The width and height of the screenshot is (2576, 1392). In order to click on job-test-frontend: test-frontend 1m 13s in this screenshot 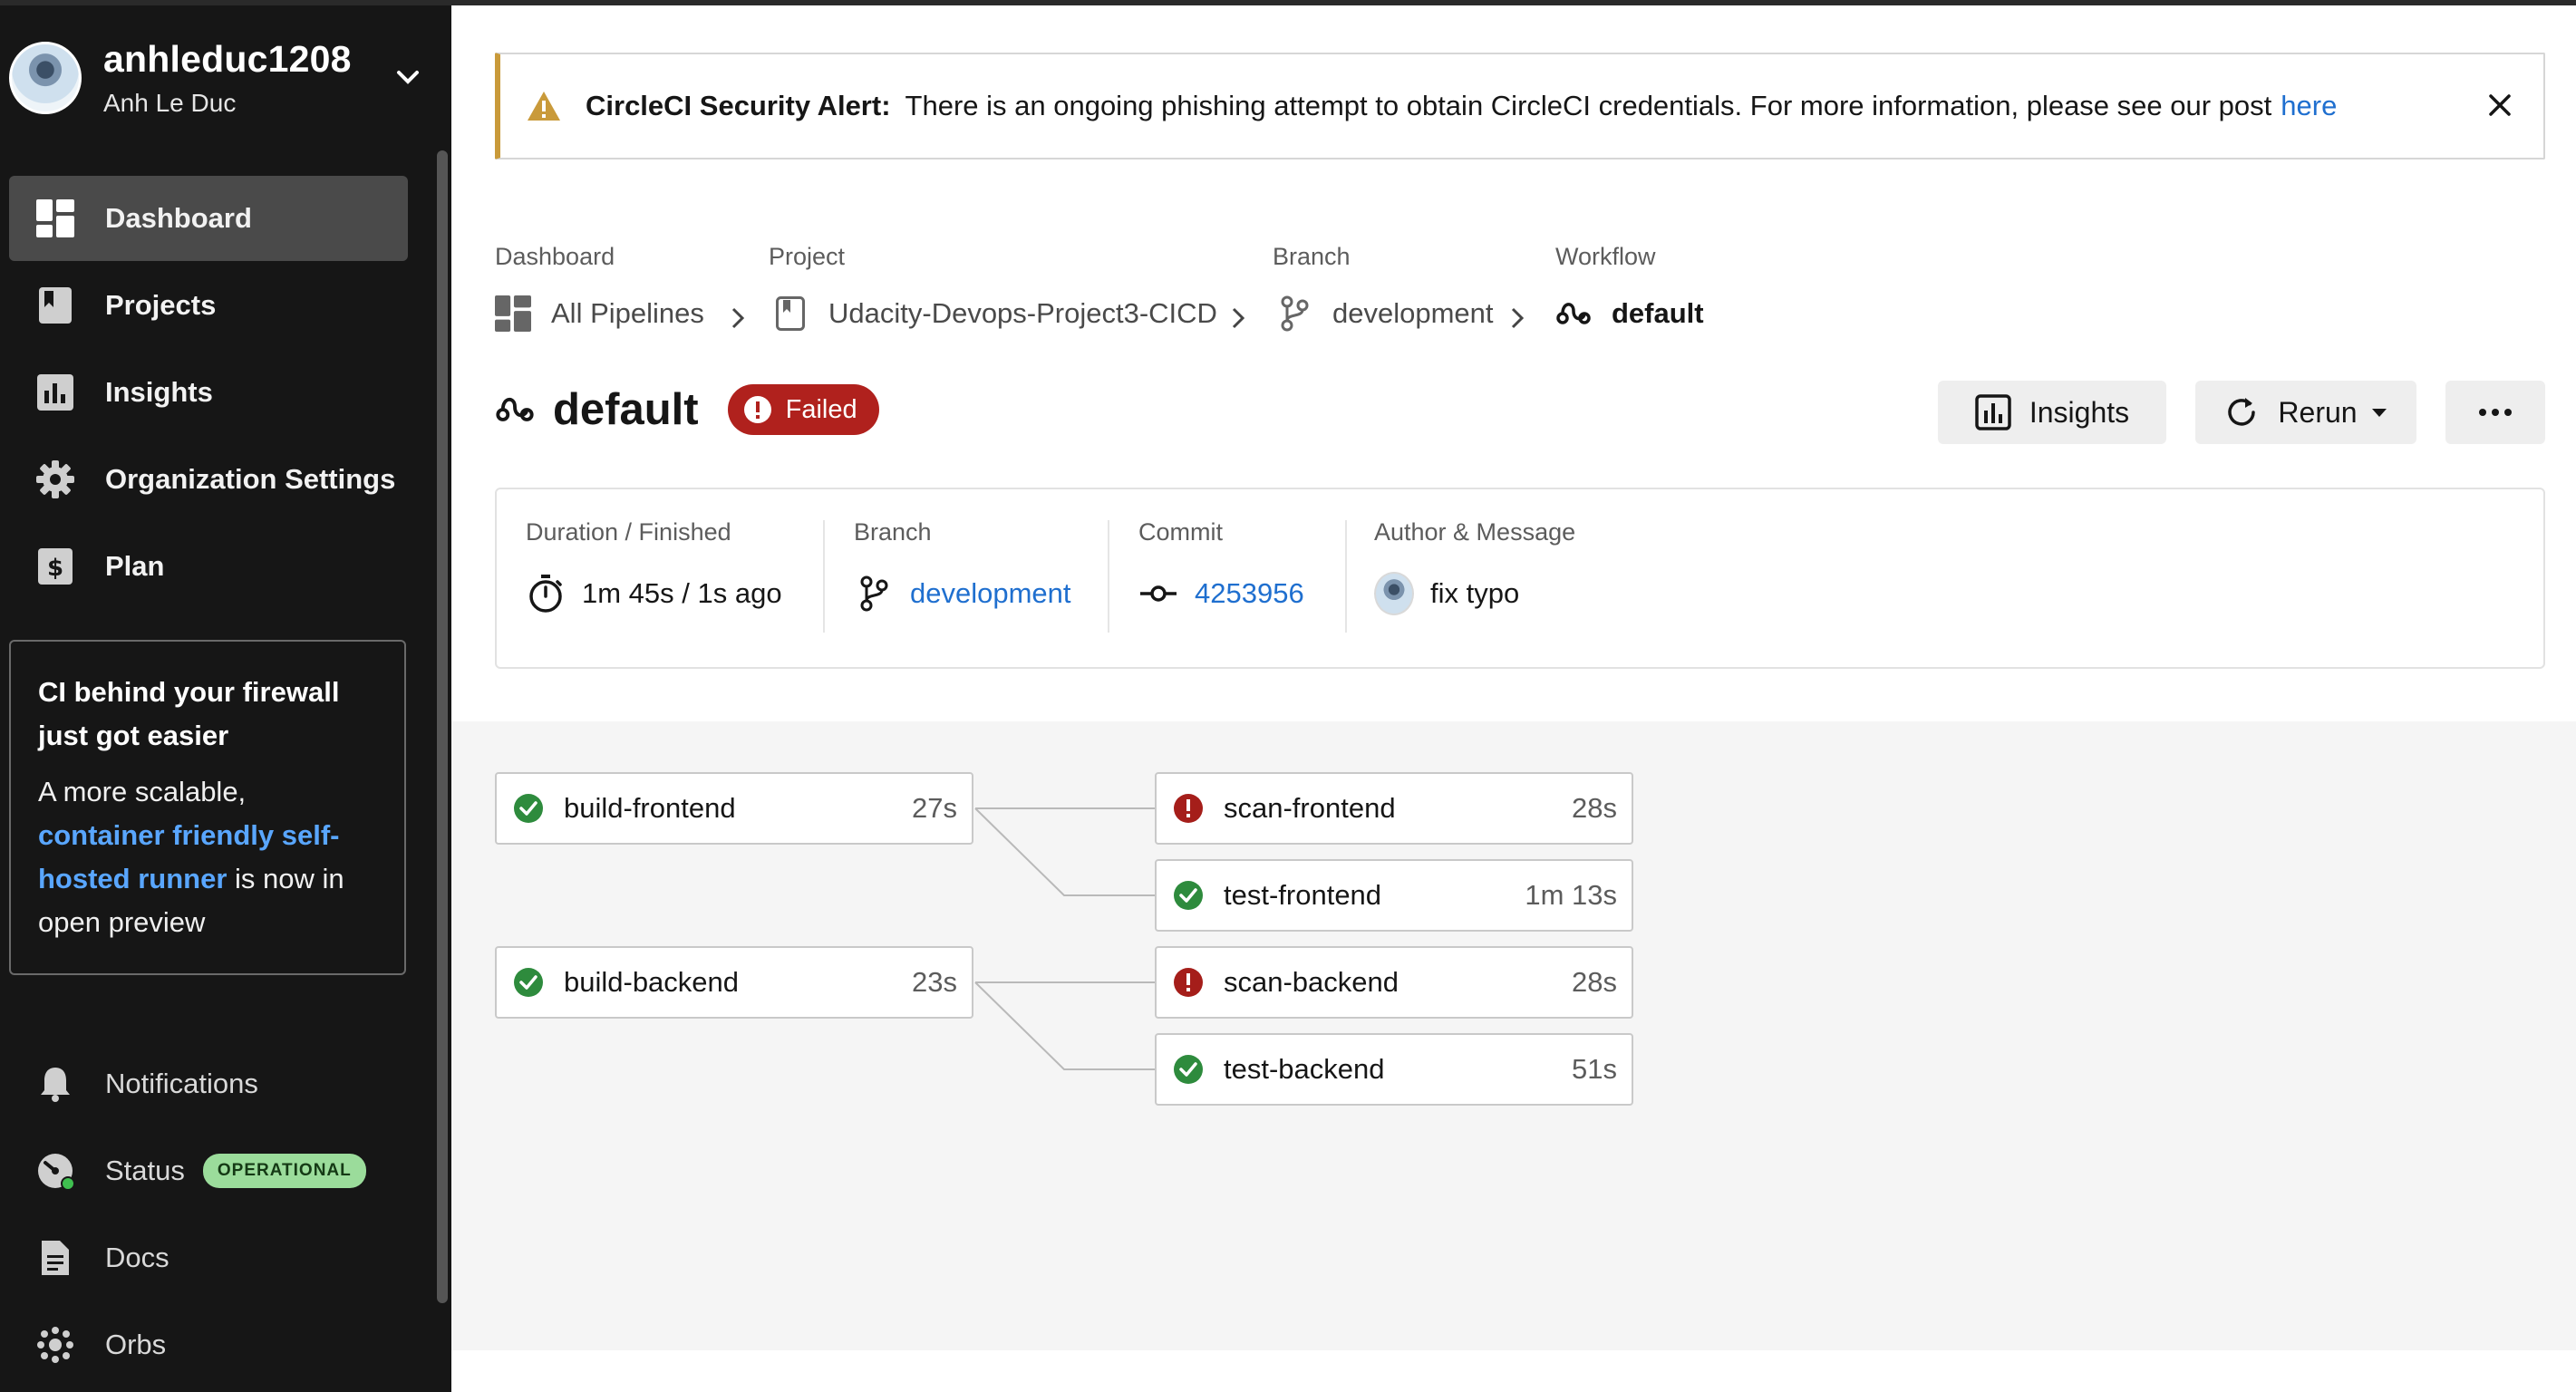, I will do `click(1394, 895)`.